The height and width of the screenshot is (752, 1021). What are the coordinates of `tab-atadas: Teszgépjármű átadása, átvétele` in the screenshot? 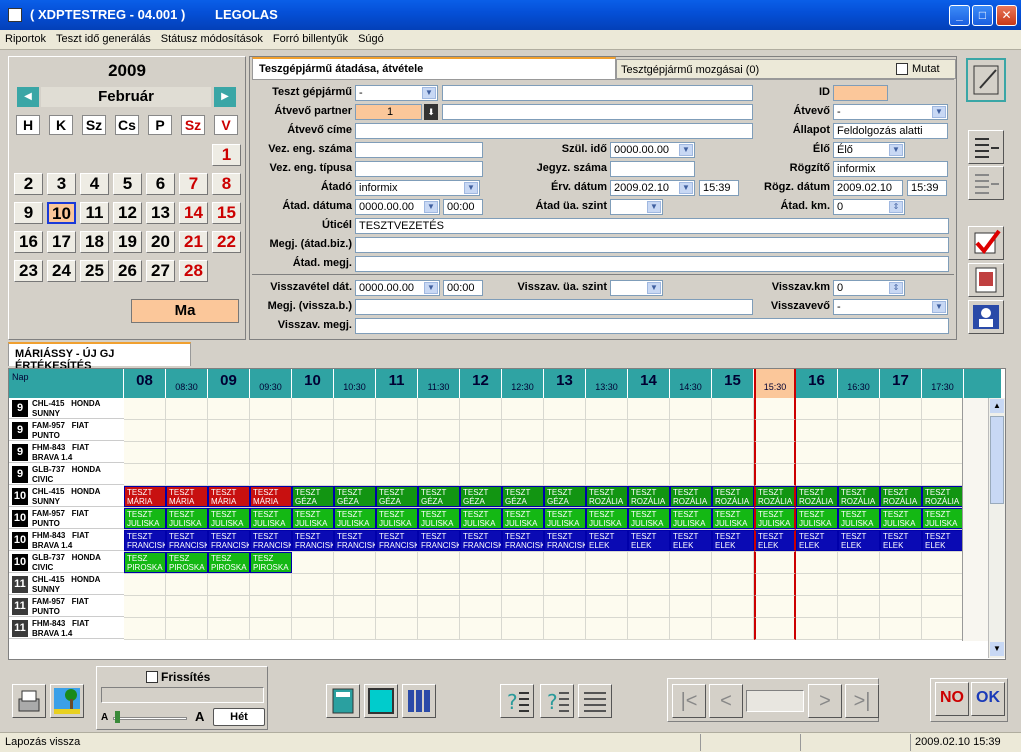 It's located at (434, 68).